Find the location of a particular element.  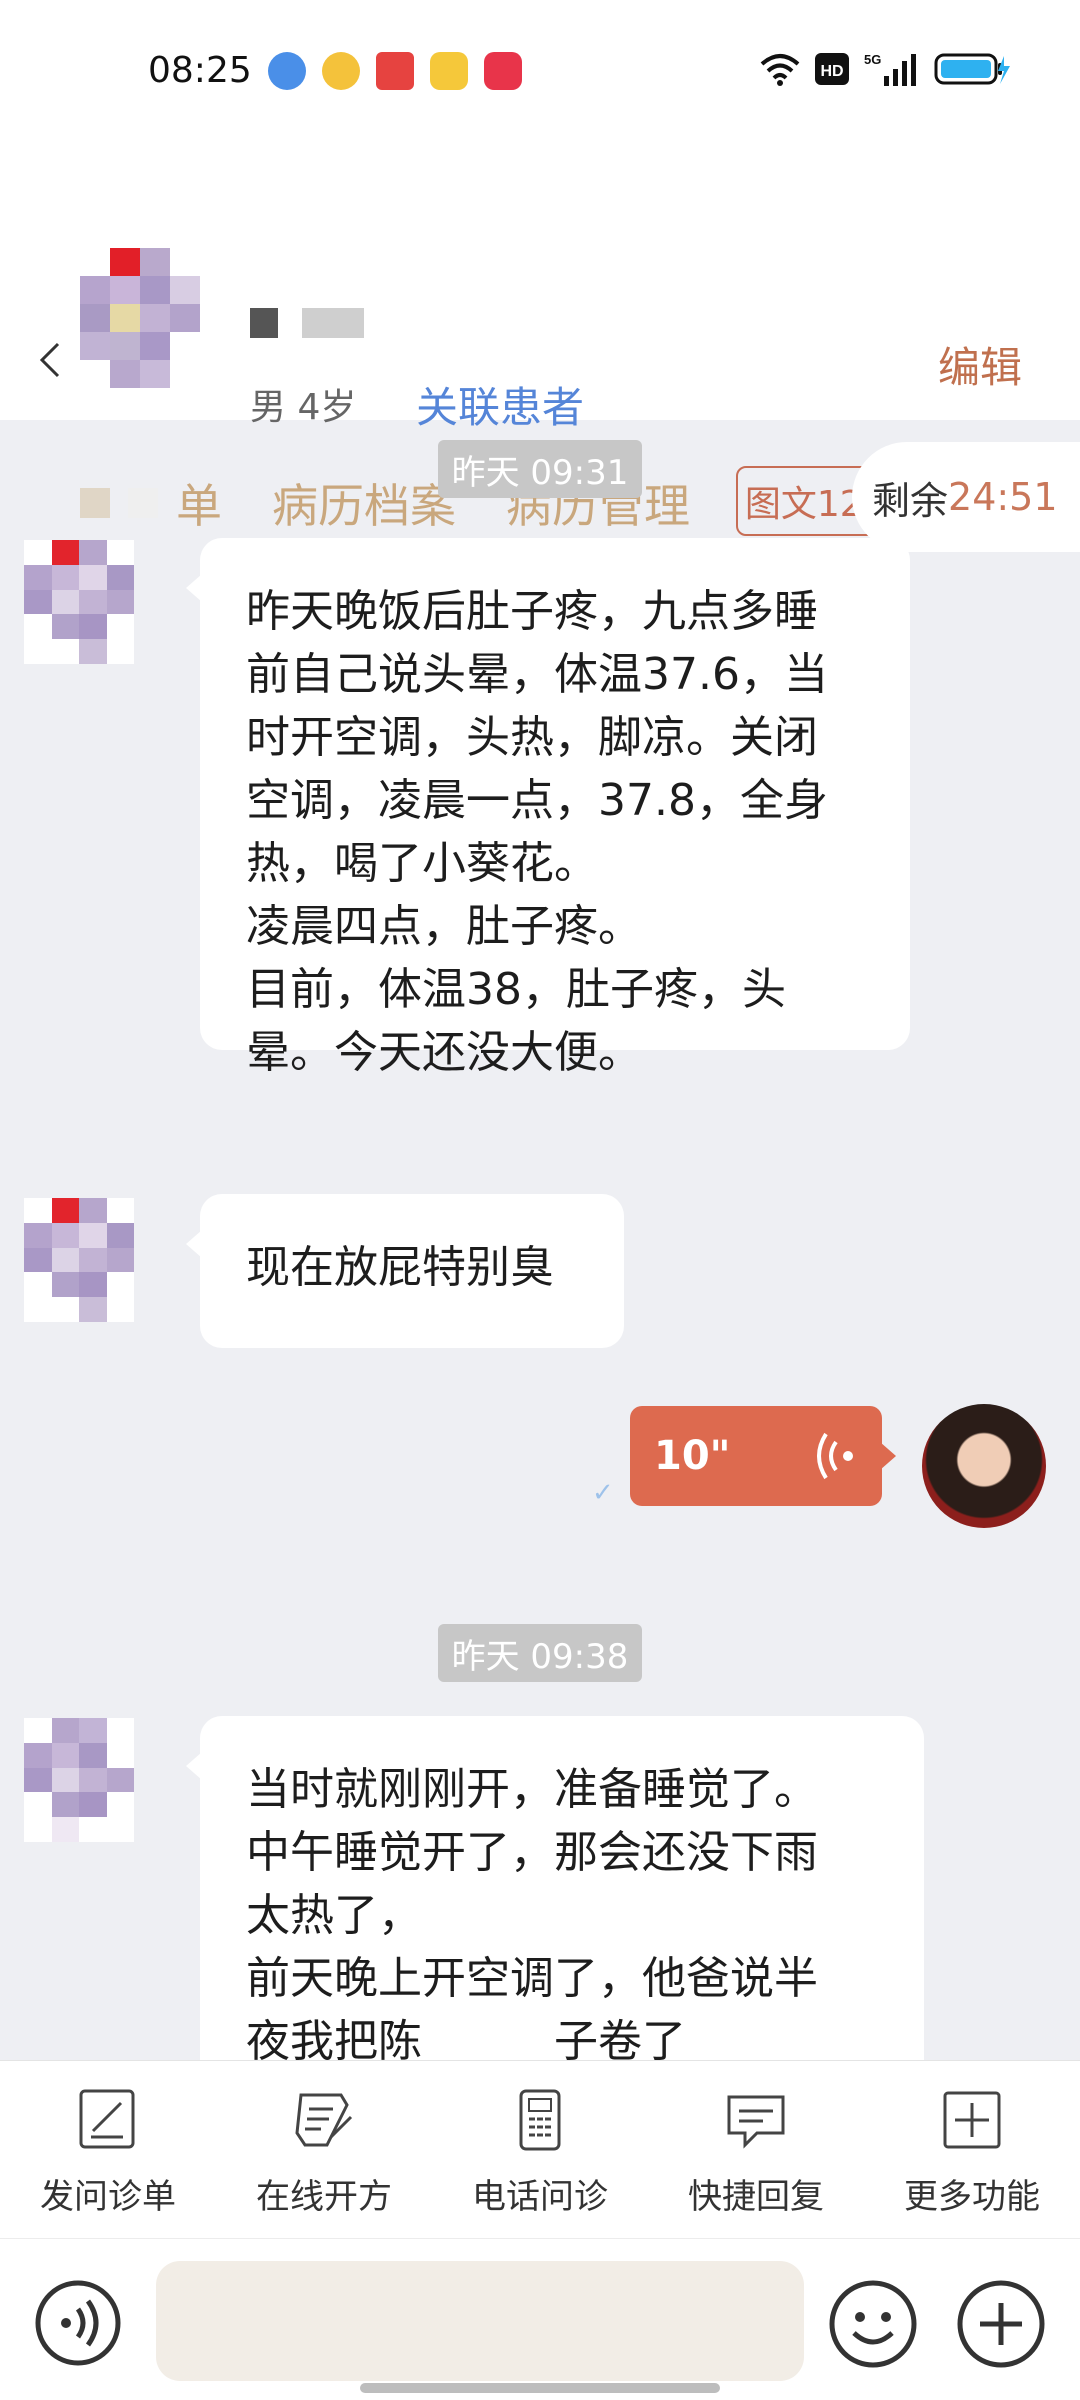

doctor-avatar is located at coordinates (984, 1466).